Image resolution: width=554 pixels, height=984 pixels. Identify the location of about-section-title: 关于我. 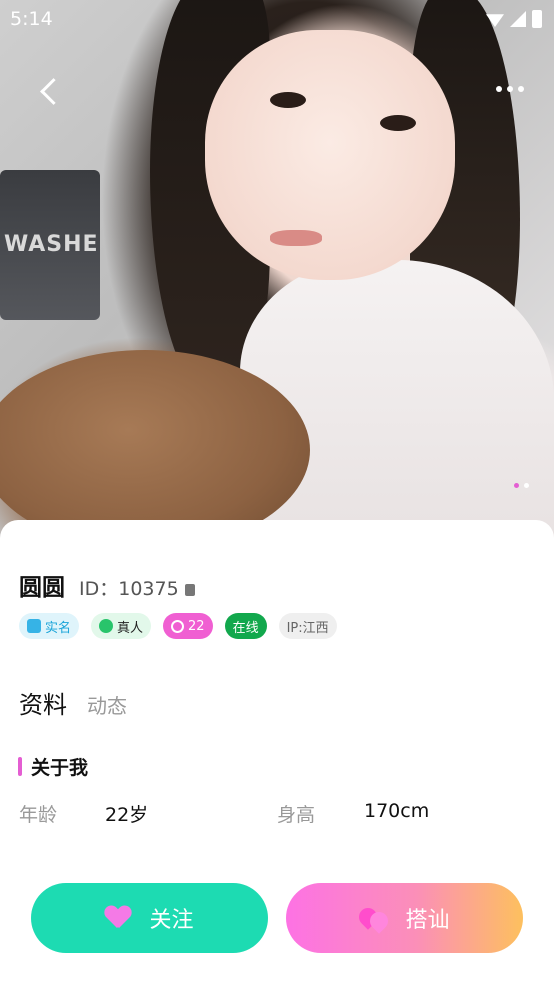
(53, 766).